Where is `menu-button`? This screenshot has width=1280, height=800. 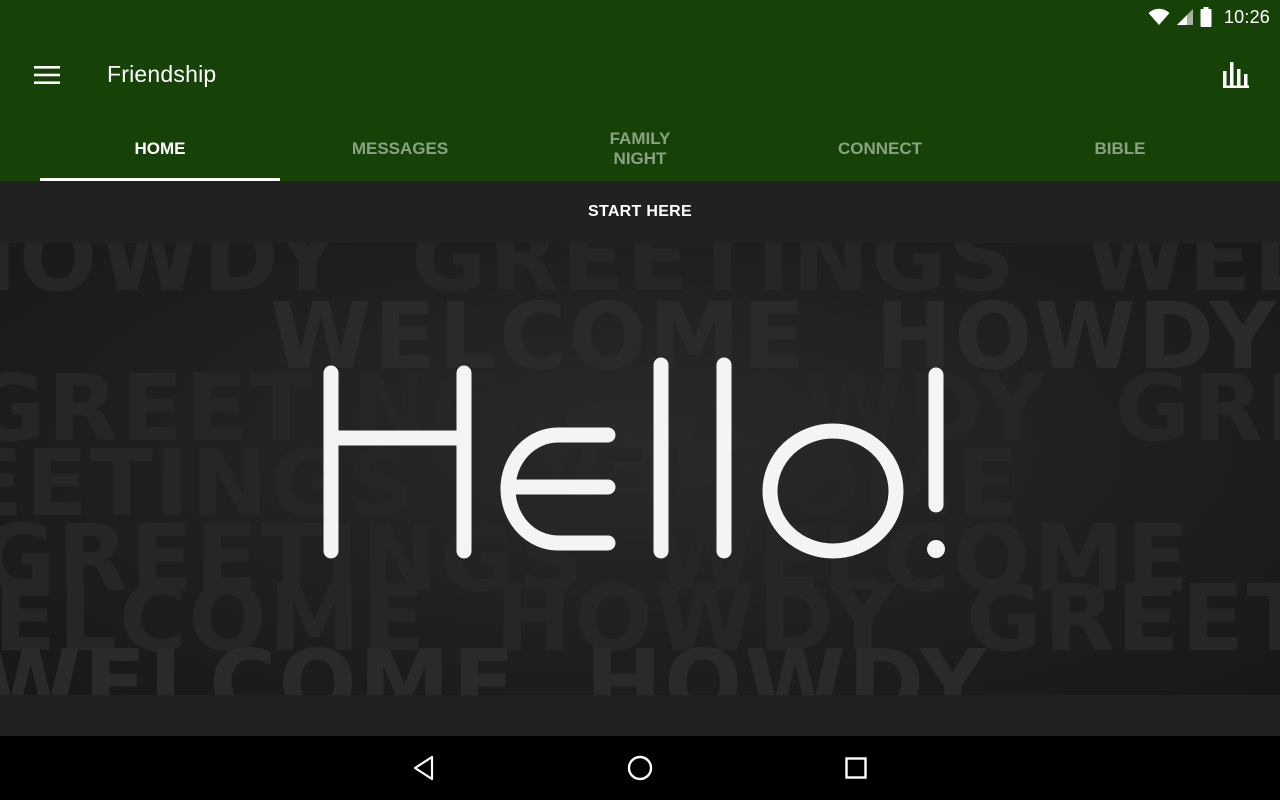
menu-button is located at coordinates (48, 75).